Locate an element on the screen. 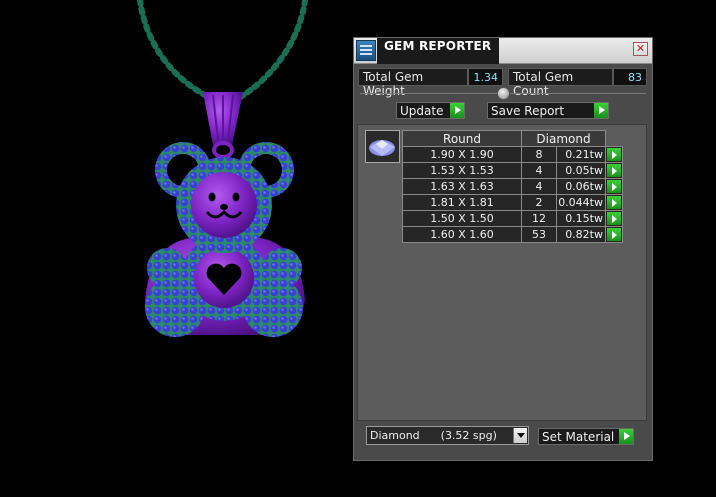 Image resolution: width=716 pixels, height=497 pixels. table-row: 1.63 X 1.63 4 0.06tw is located at coordinates (512, 186).